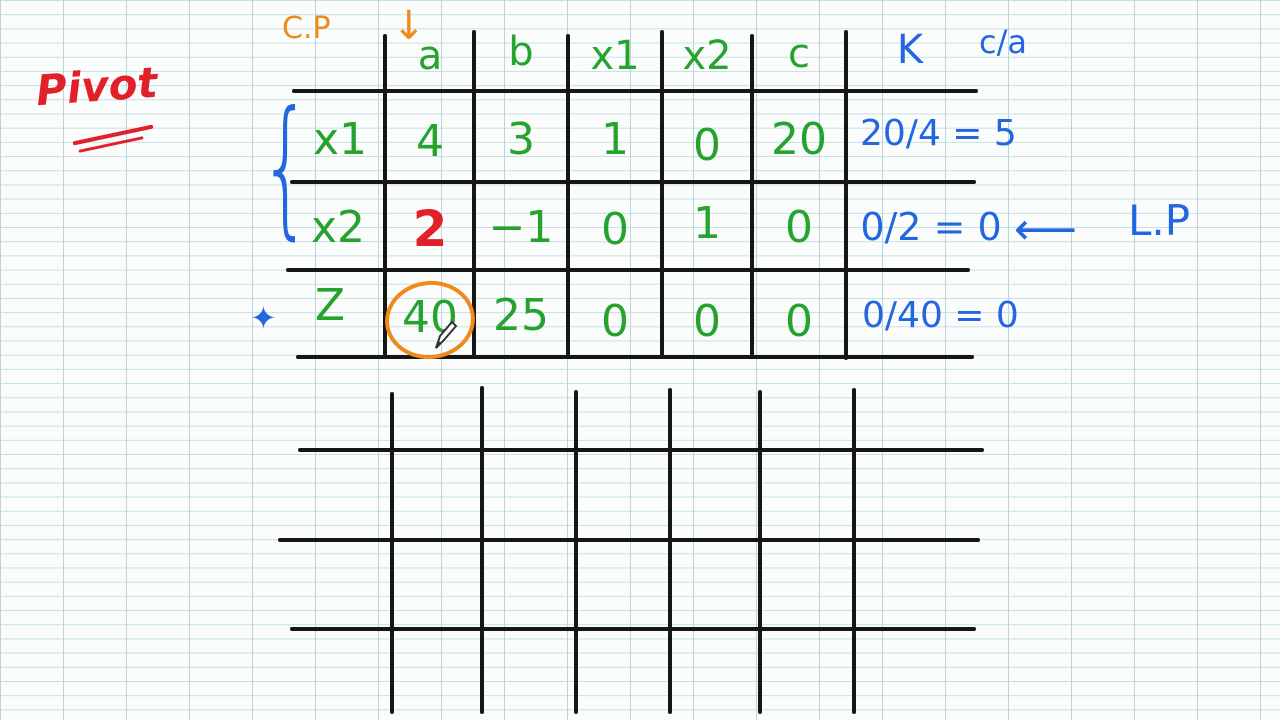 This screenshot has width=1280, height=720. I want to click on header-c: c, so click(799, 54).